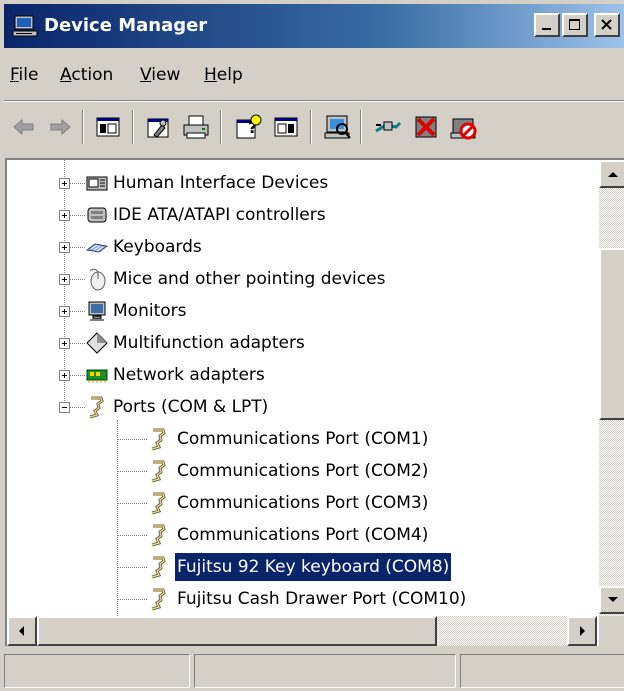  I want to click on horizontal-scroll-thumb, so click(237, 631).